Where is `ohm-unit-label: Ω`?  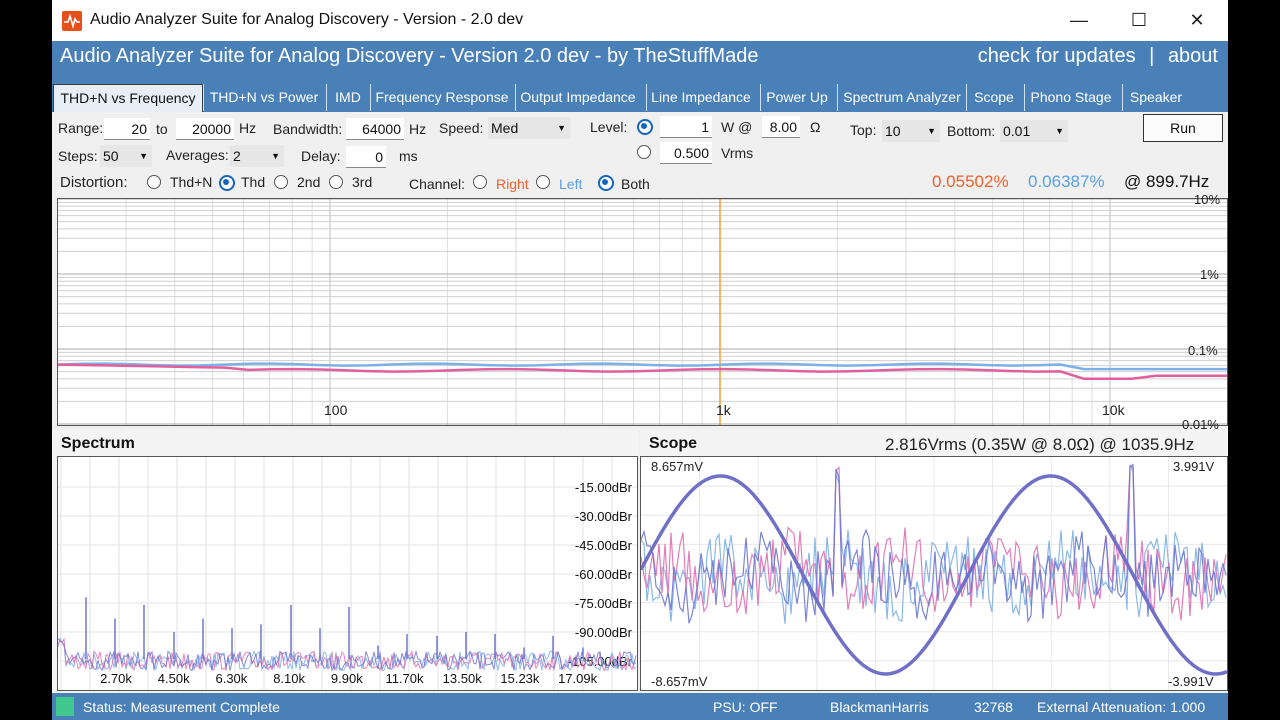 ohm-unit-label: Ω is located at coordinates (815, 127).